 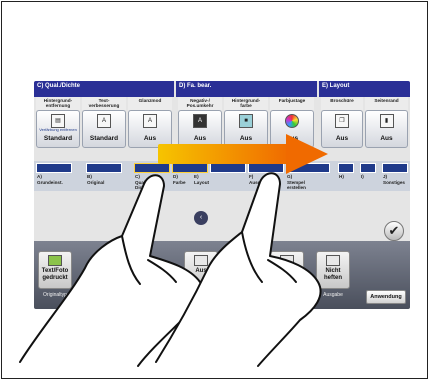 I want to click on doc-icon: ▤, so click(x=58, y=121).